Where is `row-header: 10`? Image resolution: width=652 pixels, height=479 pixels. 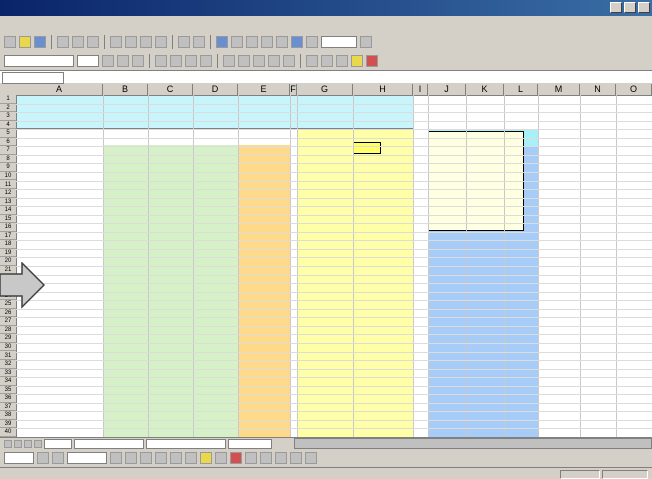 row-header: 10 is located at coordinates (8, 176).